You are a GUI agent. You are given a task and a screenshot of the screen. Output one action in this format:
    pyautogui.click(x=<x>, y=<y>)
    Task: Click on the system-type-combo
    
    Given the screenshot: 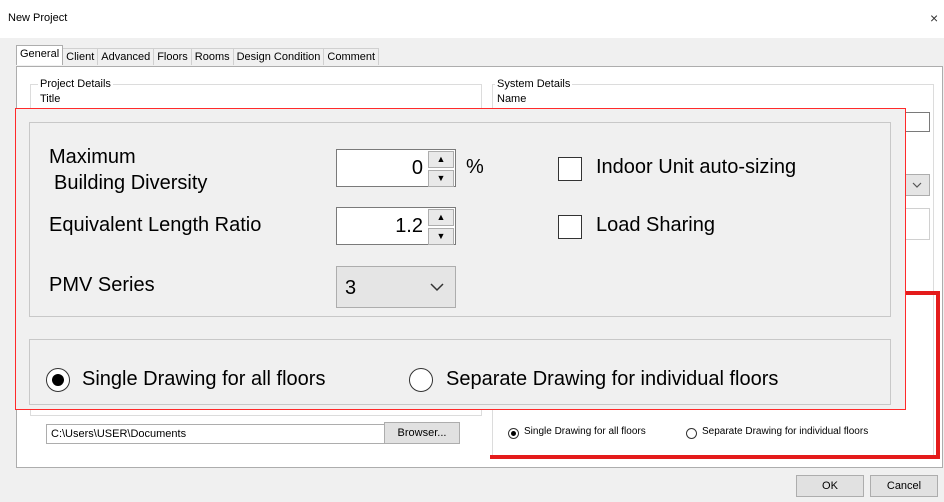 What is the action you would take?
    pyautogui.click(x=917, y=185)
    